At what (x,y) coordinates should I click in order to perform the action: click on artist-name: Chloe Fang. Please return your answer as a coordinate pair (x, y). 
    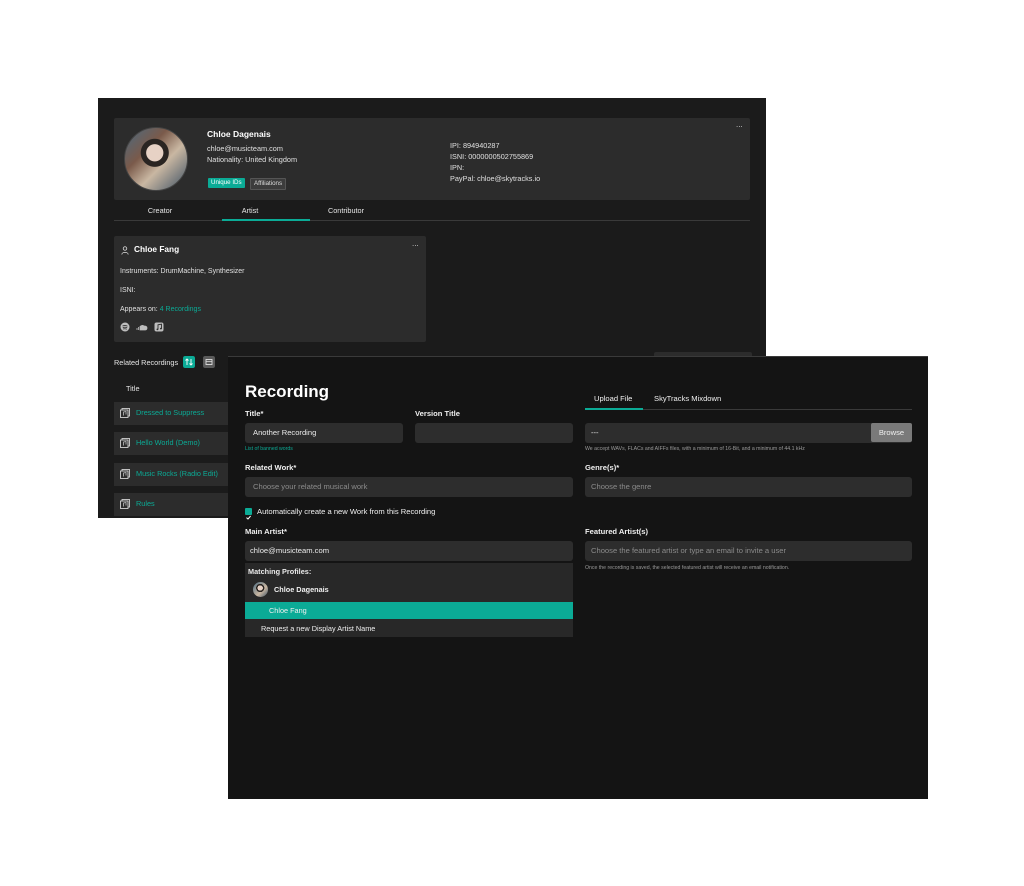
    Looking at the image, I should click on (157, 249).